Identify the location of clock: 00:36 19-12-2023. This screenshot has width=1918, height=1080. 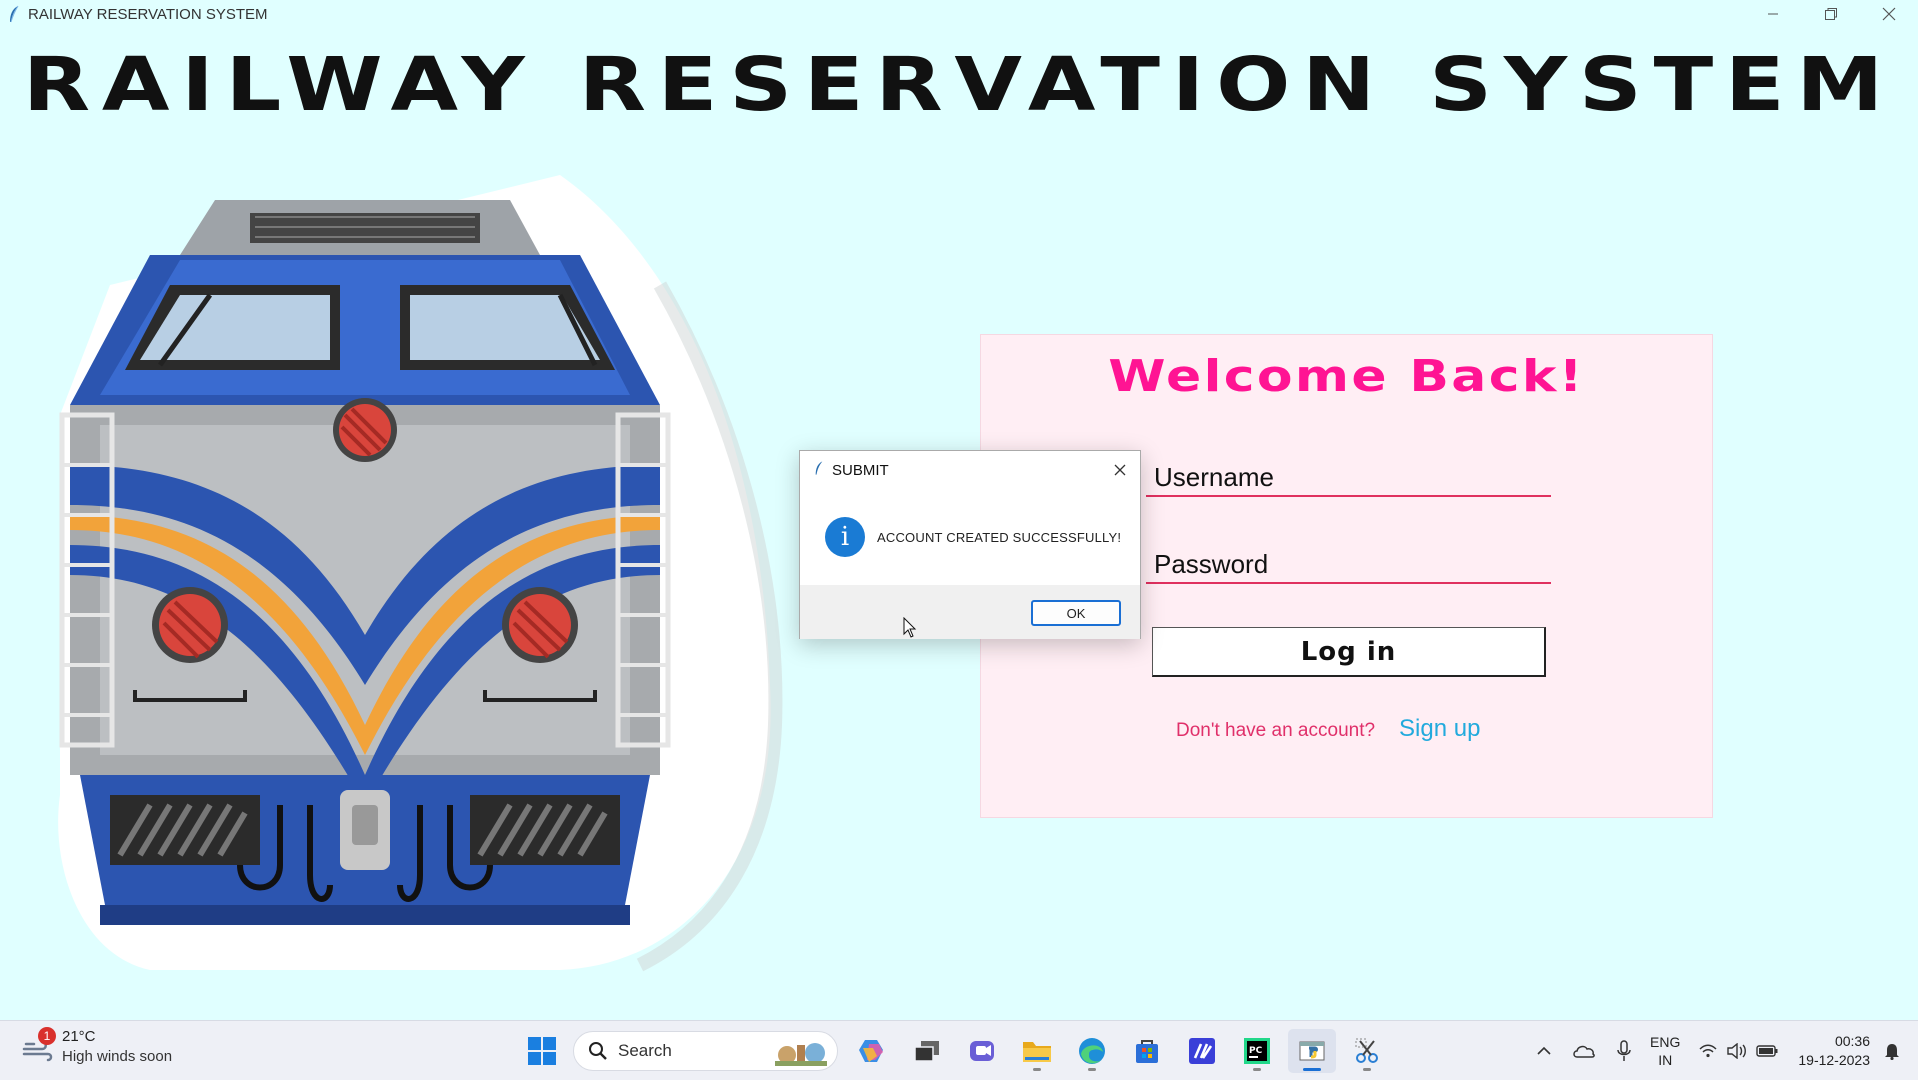
(1834, 1051).